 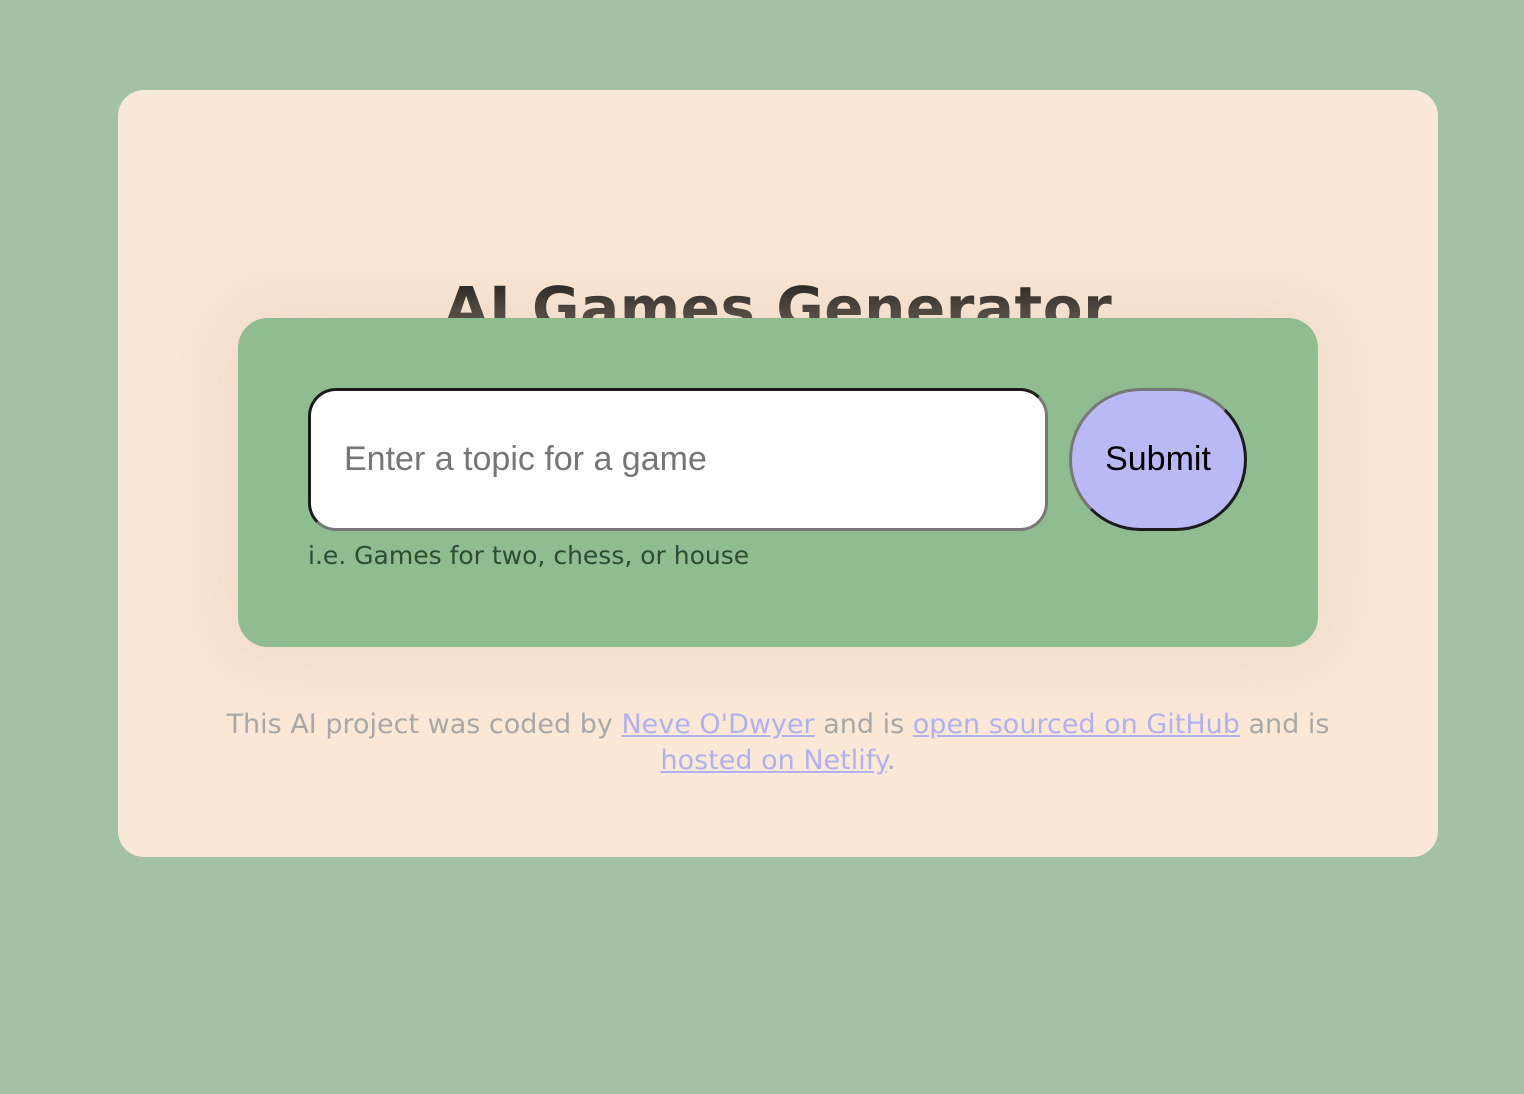 I want to click on input-hint: i.e. Games for two, chess, or house, so click(x=529, y=555).